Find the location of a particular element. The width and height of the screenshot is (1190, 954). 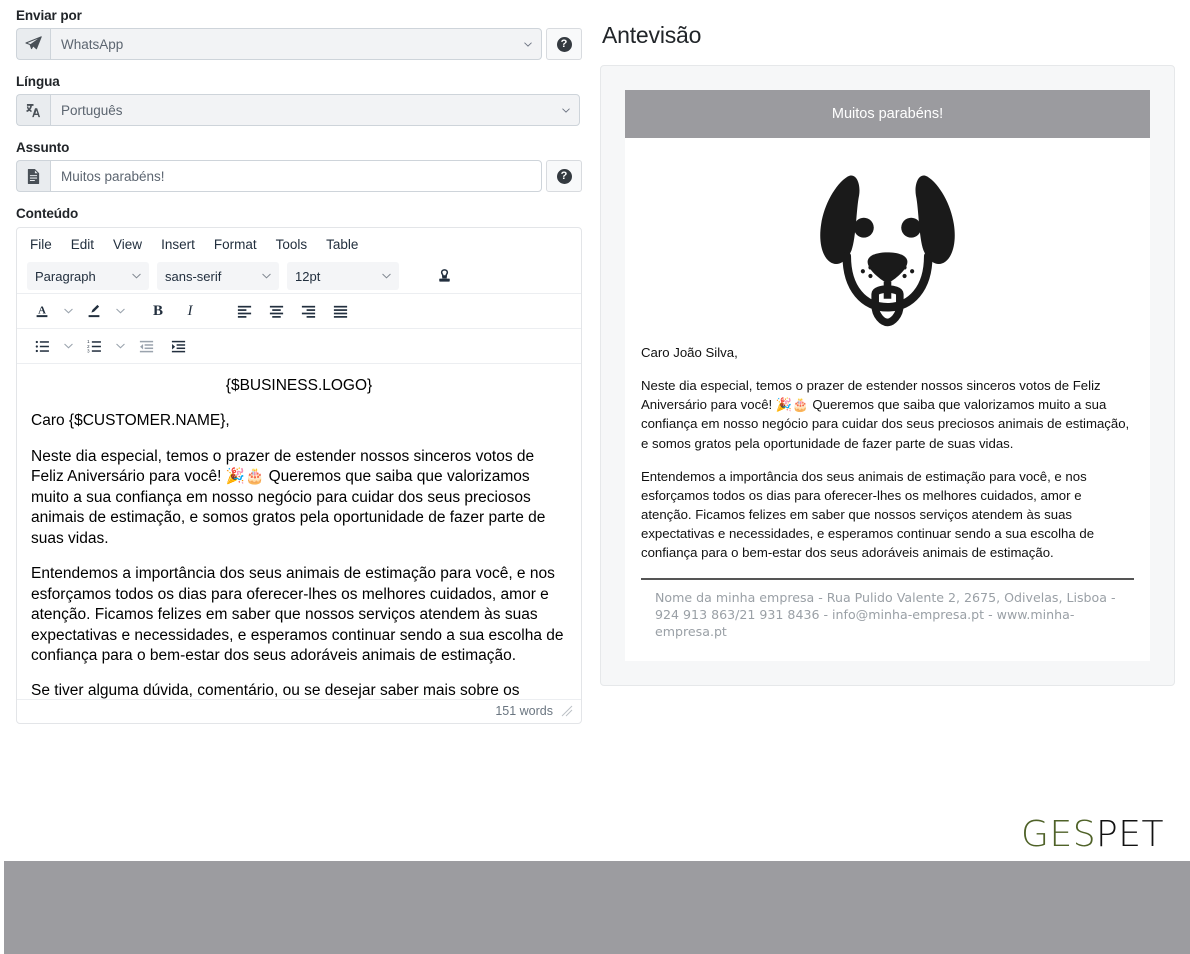

email-footer-divider is located at coordinates (887, 579).